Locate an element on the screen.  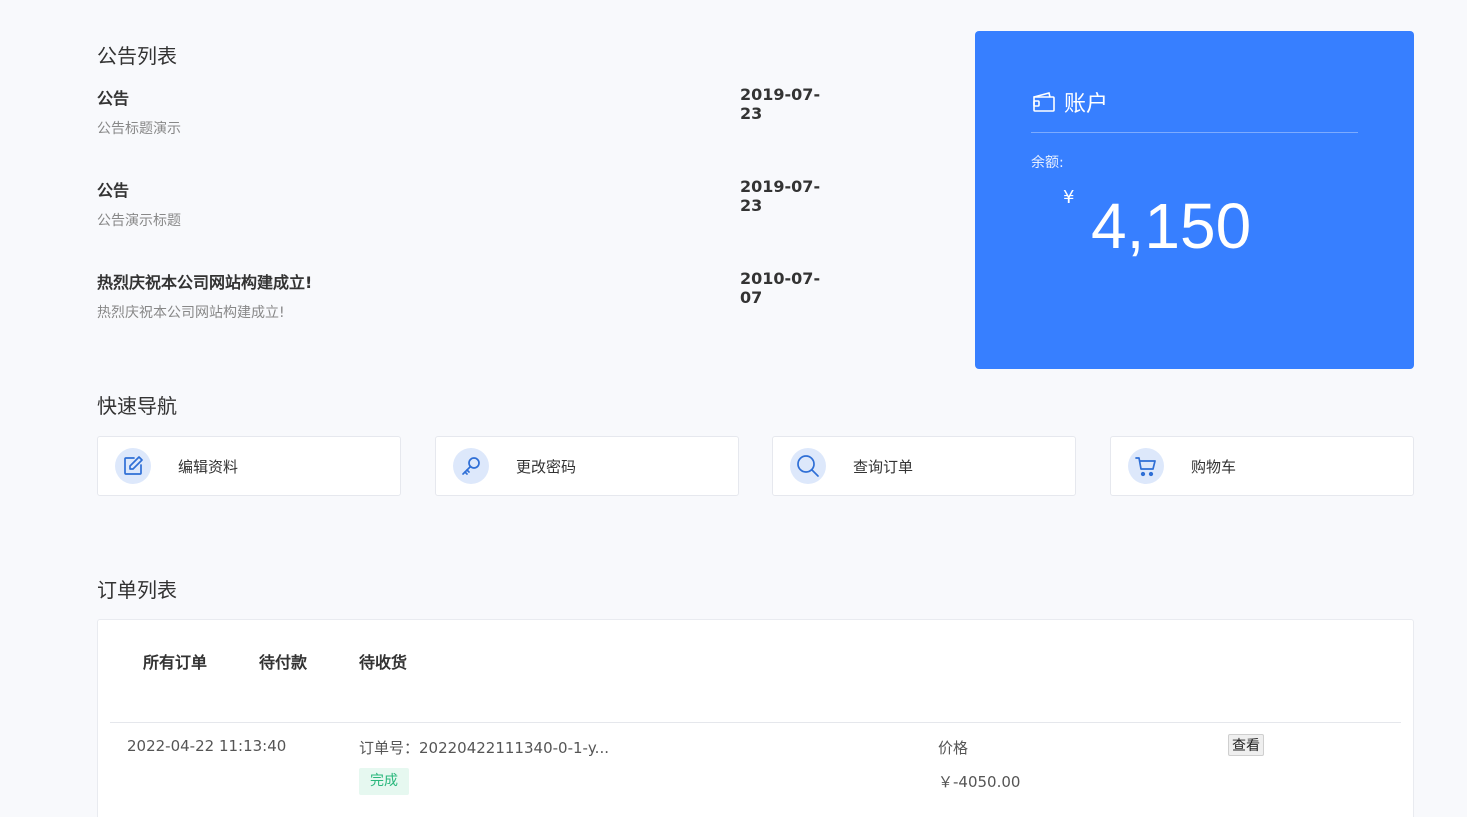
nav-shopping-cart: 购物车 is located at coordinates (1262, 466).